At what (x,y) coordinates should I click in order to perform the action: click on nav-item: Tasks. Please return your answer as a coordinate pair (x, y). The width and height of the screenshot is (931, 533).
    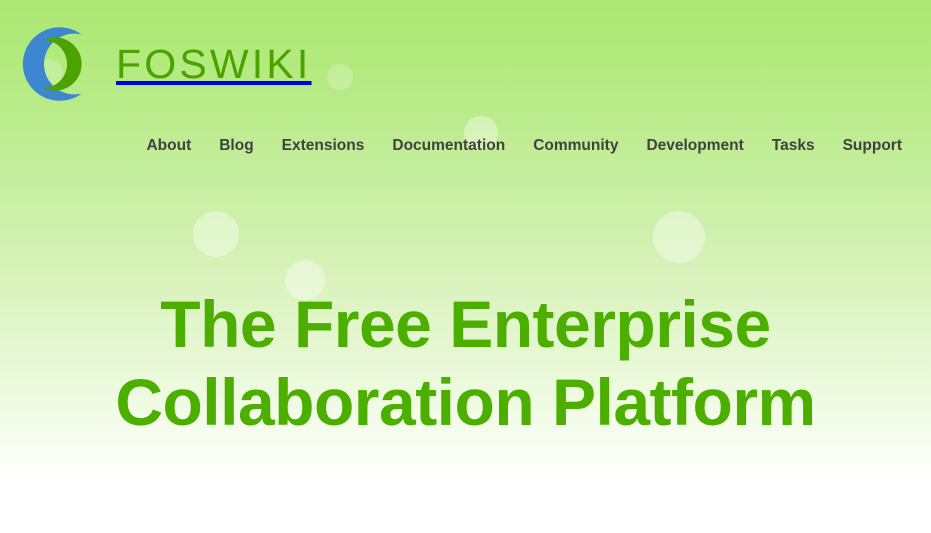
    Looking at the image, I should click on (793, 146).